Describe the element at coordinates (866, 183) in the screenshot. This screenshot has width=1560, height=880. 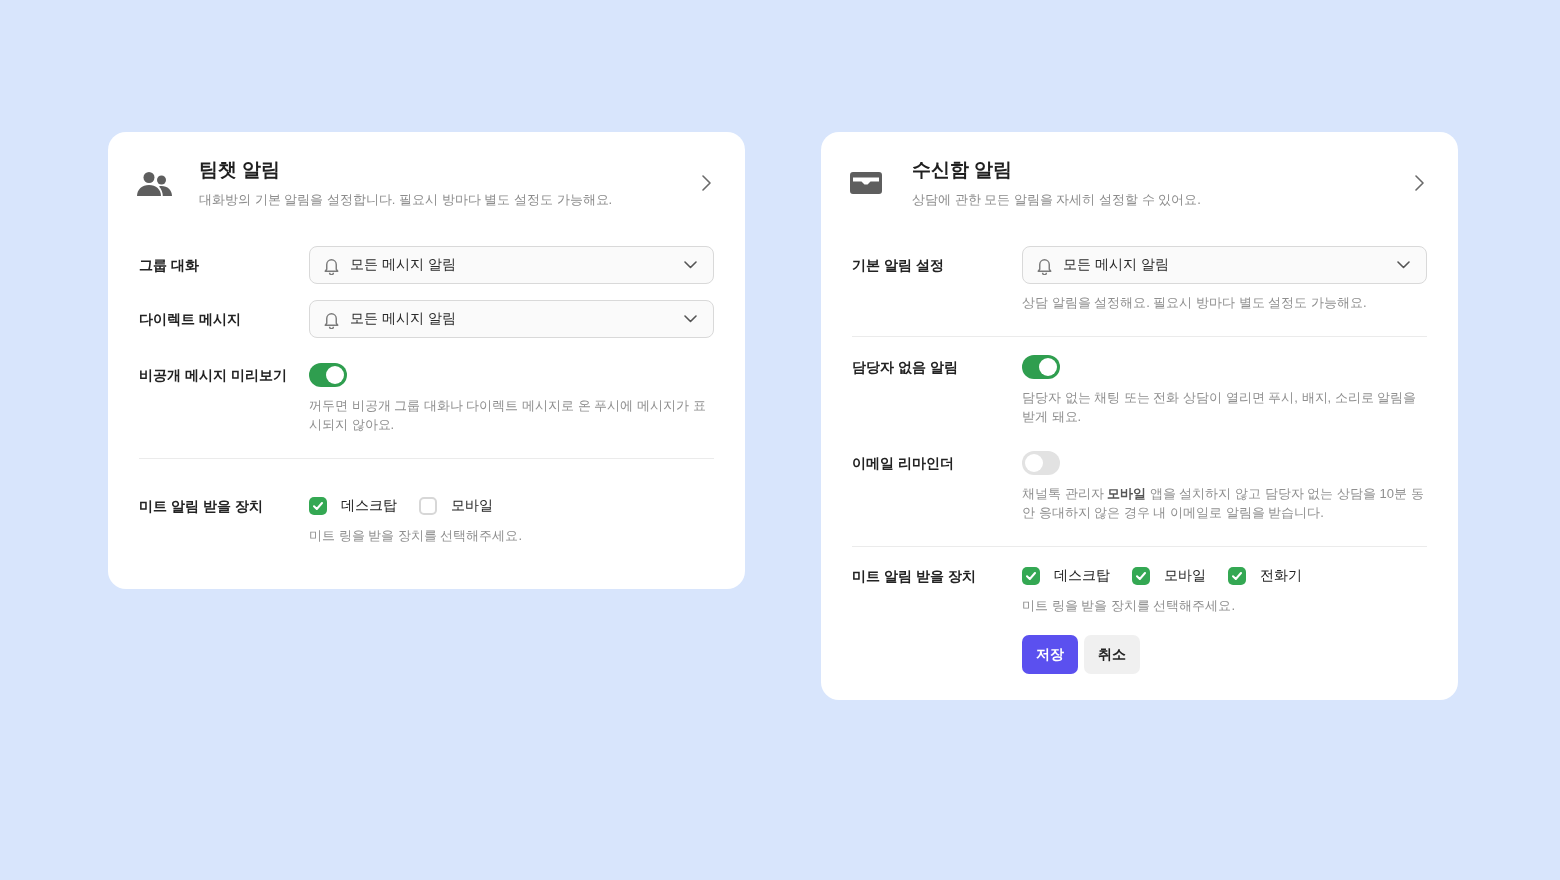
I see `inbox-icon` at that location.